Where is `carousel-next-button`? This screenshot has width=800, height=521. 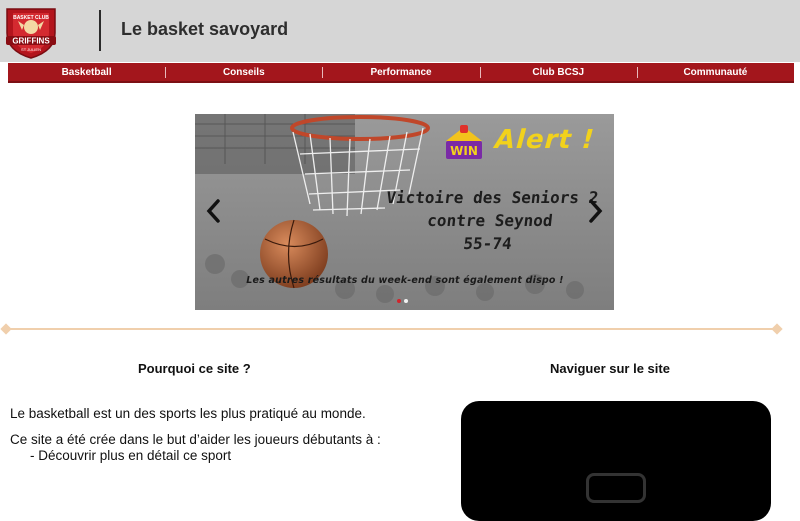
carousel-next-button is located at coordinates (595, 211).